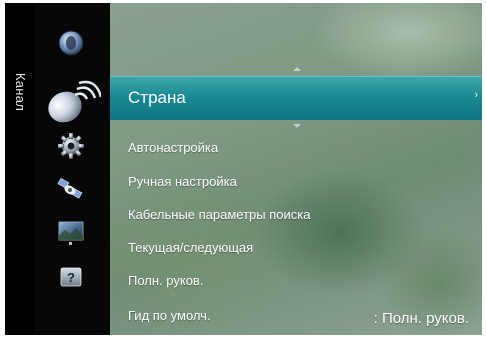  I want to click on scroll-up-arrow-icon, so click(297, 69).